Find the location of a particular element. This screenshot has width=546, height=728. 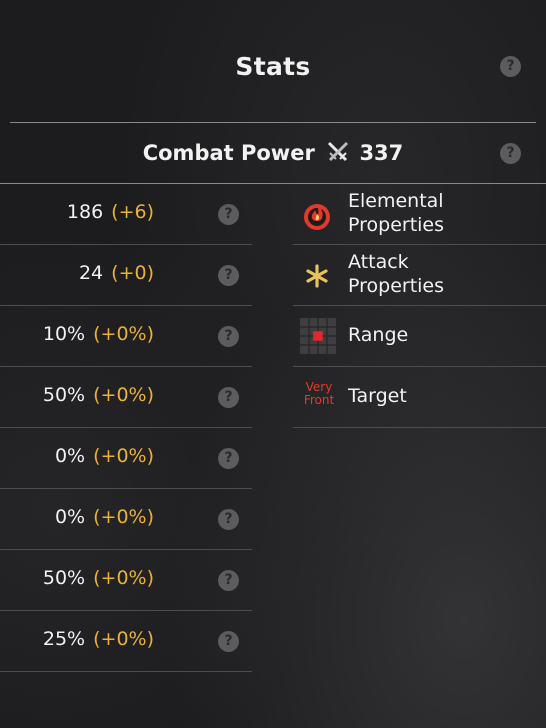

target-label: Target is located at coordinates (377, 396).